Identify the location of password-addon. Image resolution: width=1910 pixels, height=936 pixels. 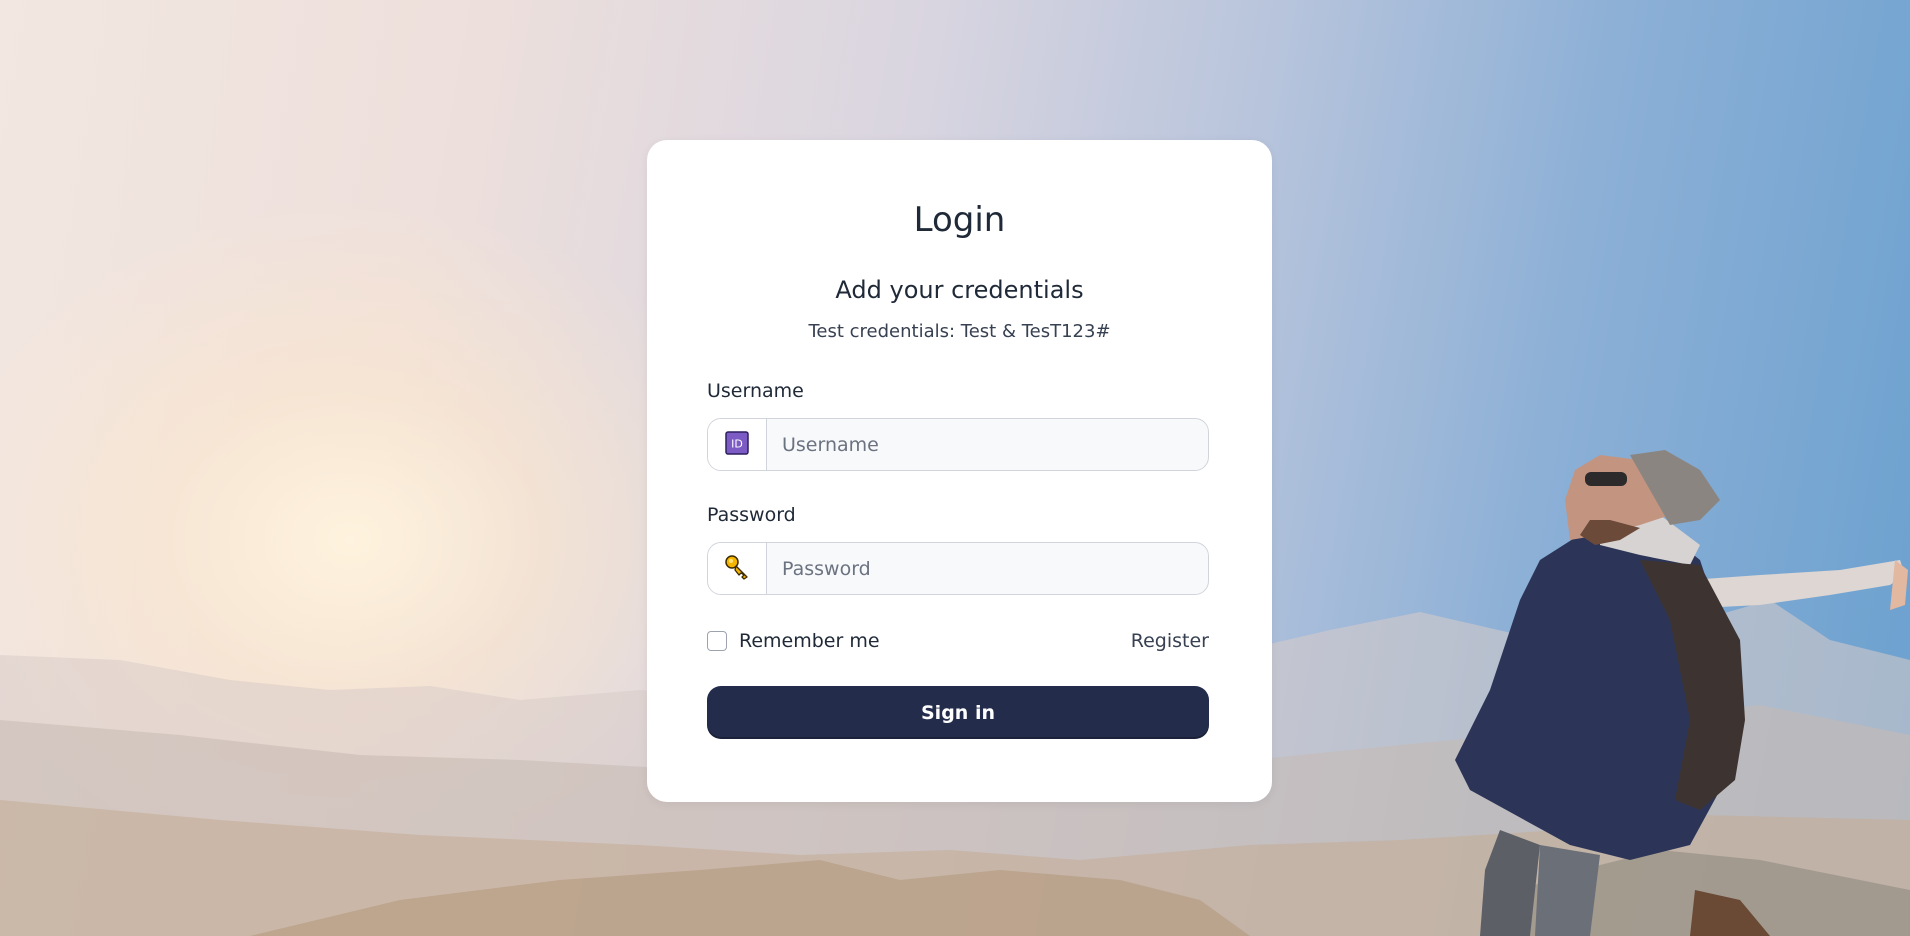
(737, 568).